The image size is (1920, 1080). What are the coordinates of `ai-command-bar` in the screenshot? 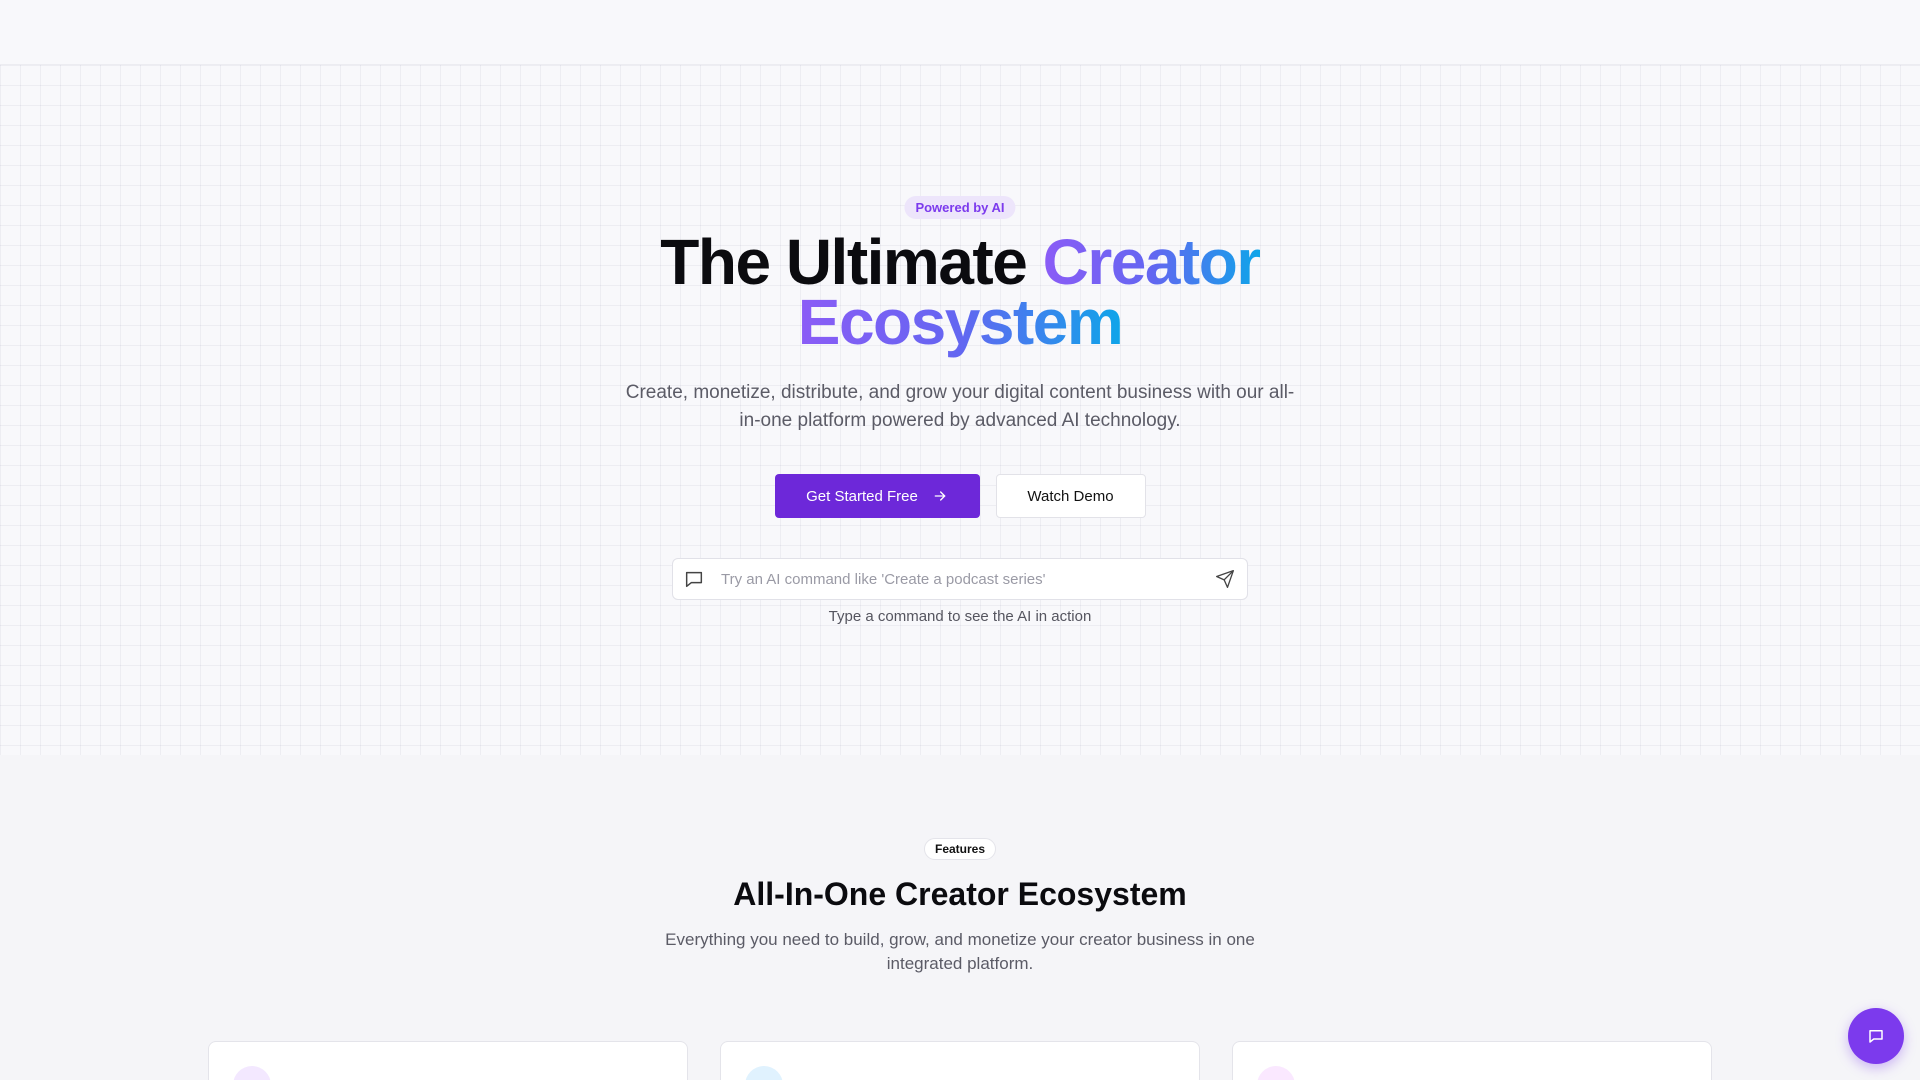 It's located at (960, 579).